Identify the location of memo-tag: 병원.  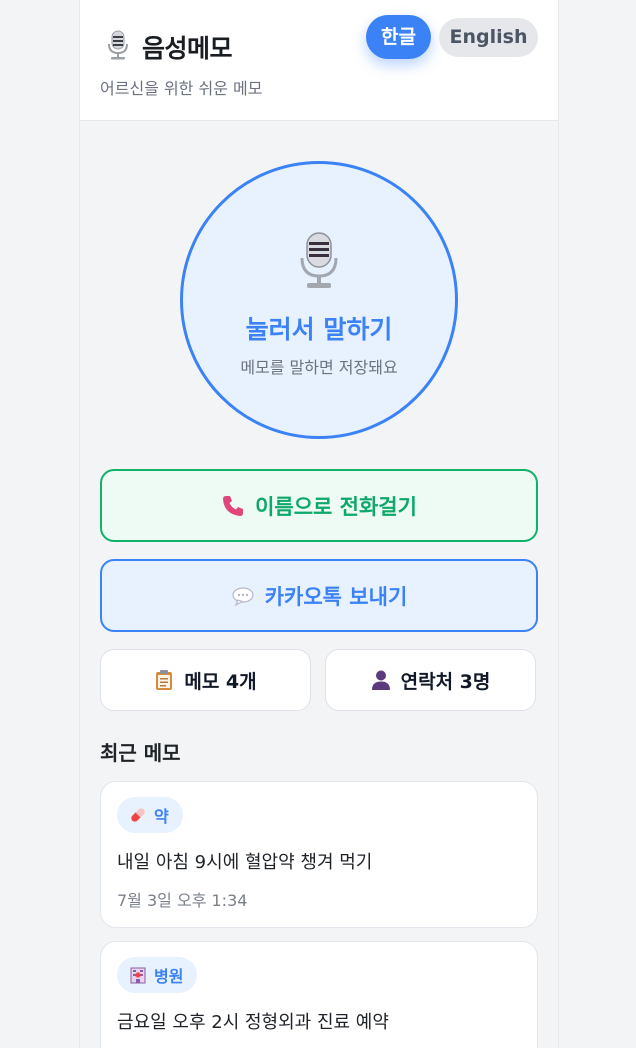
(157, 975).